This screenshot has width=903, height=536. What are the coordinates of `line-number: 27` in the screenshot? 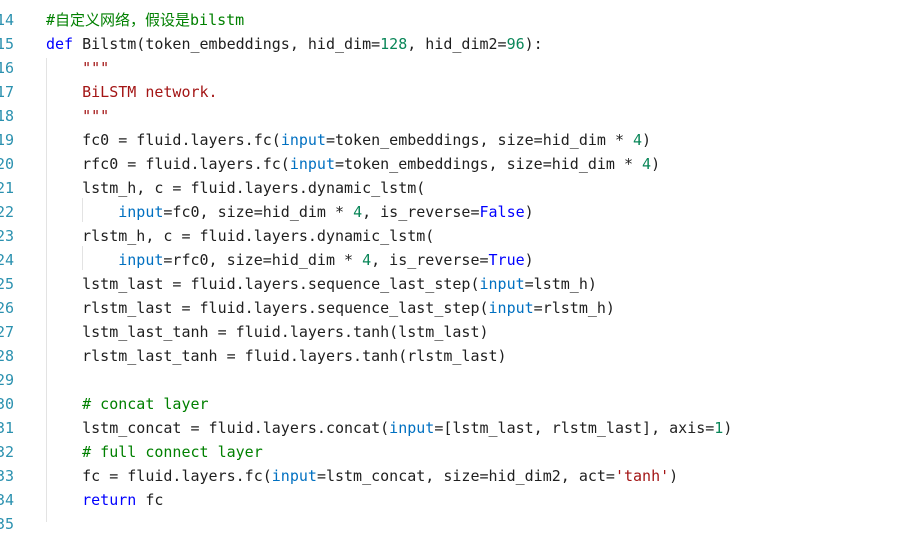 It's located at (7, 332).